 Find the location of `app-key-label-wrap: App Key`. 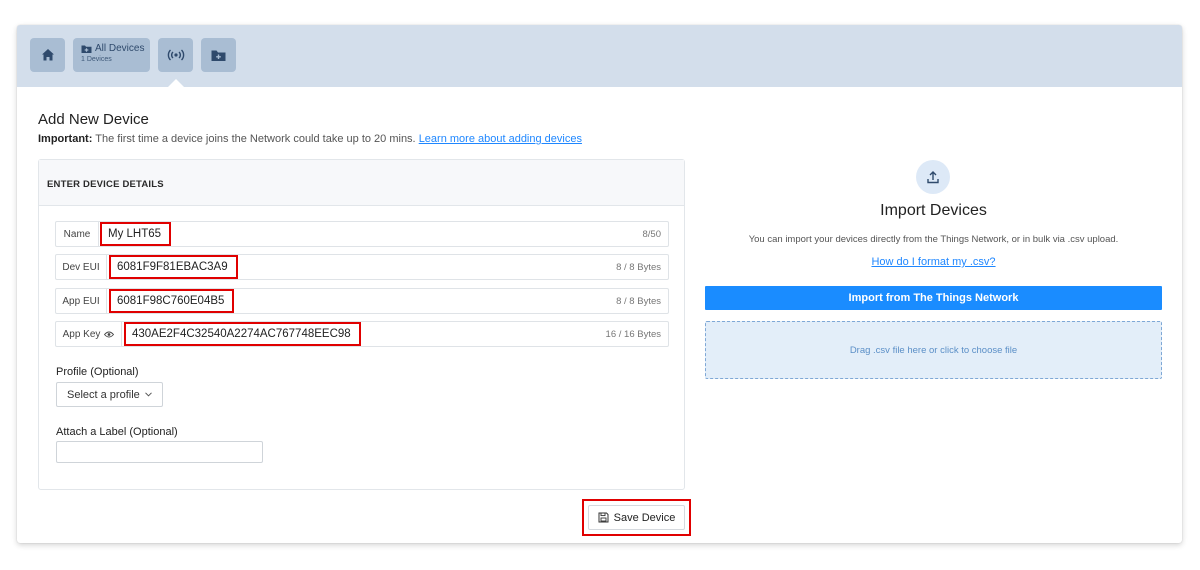

app-key-label-wrap: App Key is located at coordinates (89, 334).